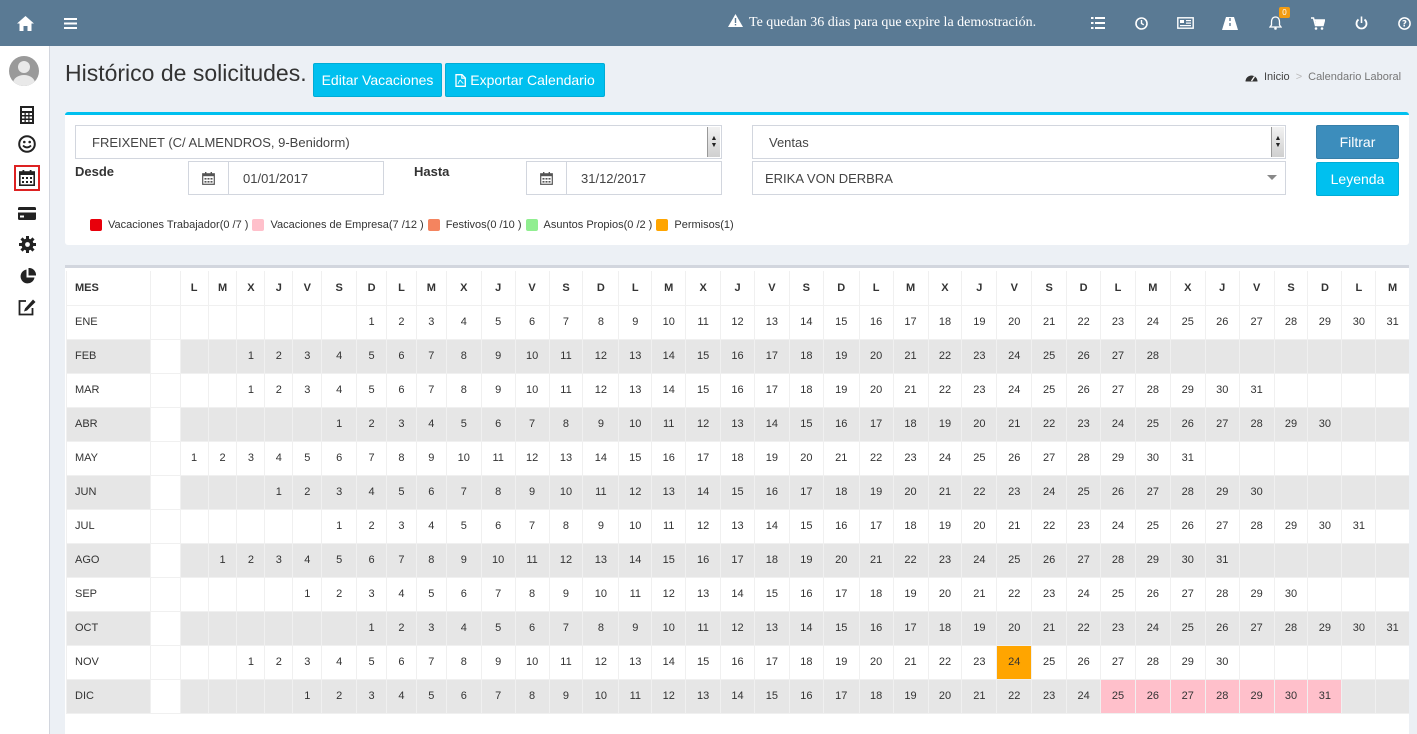 The image size is (1417, 734). Describe the element at coordinates (737, 560) in the screenshot. I see `day-cell: 17` at that location.